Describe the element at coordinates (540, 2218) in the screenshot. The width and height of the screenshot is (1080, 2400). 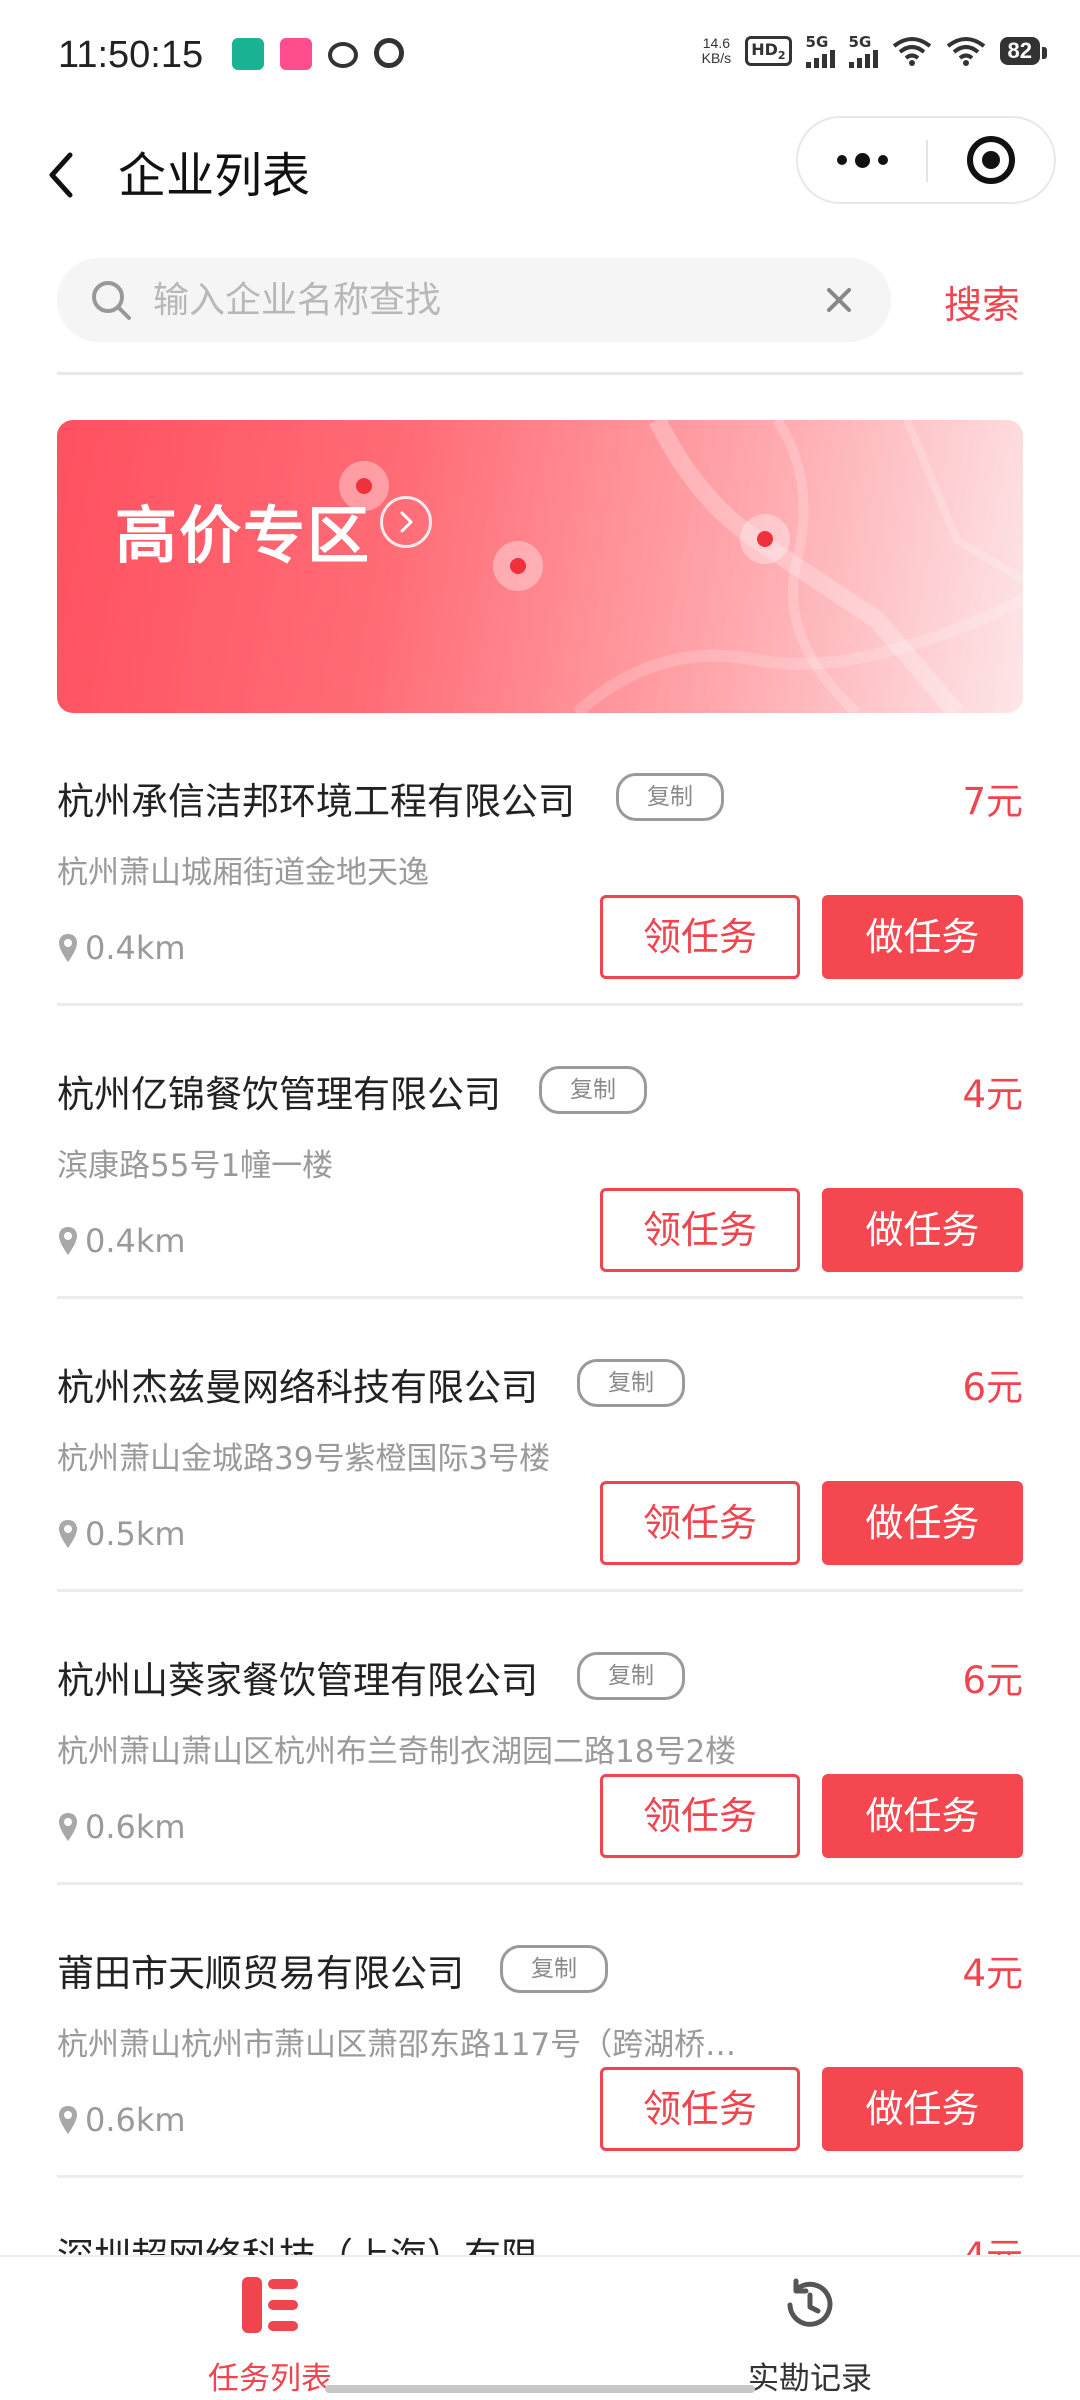
I see `company-list-item-partial: 深圳超网络科技（上海）有限 4元` at that location.